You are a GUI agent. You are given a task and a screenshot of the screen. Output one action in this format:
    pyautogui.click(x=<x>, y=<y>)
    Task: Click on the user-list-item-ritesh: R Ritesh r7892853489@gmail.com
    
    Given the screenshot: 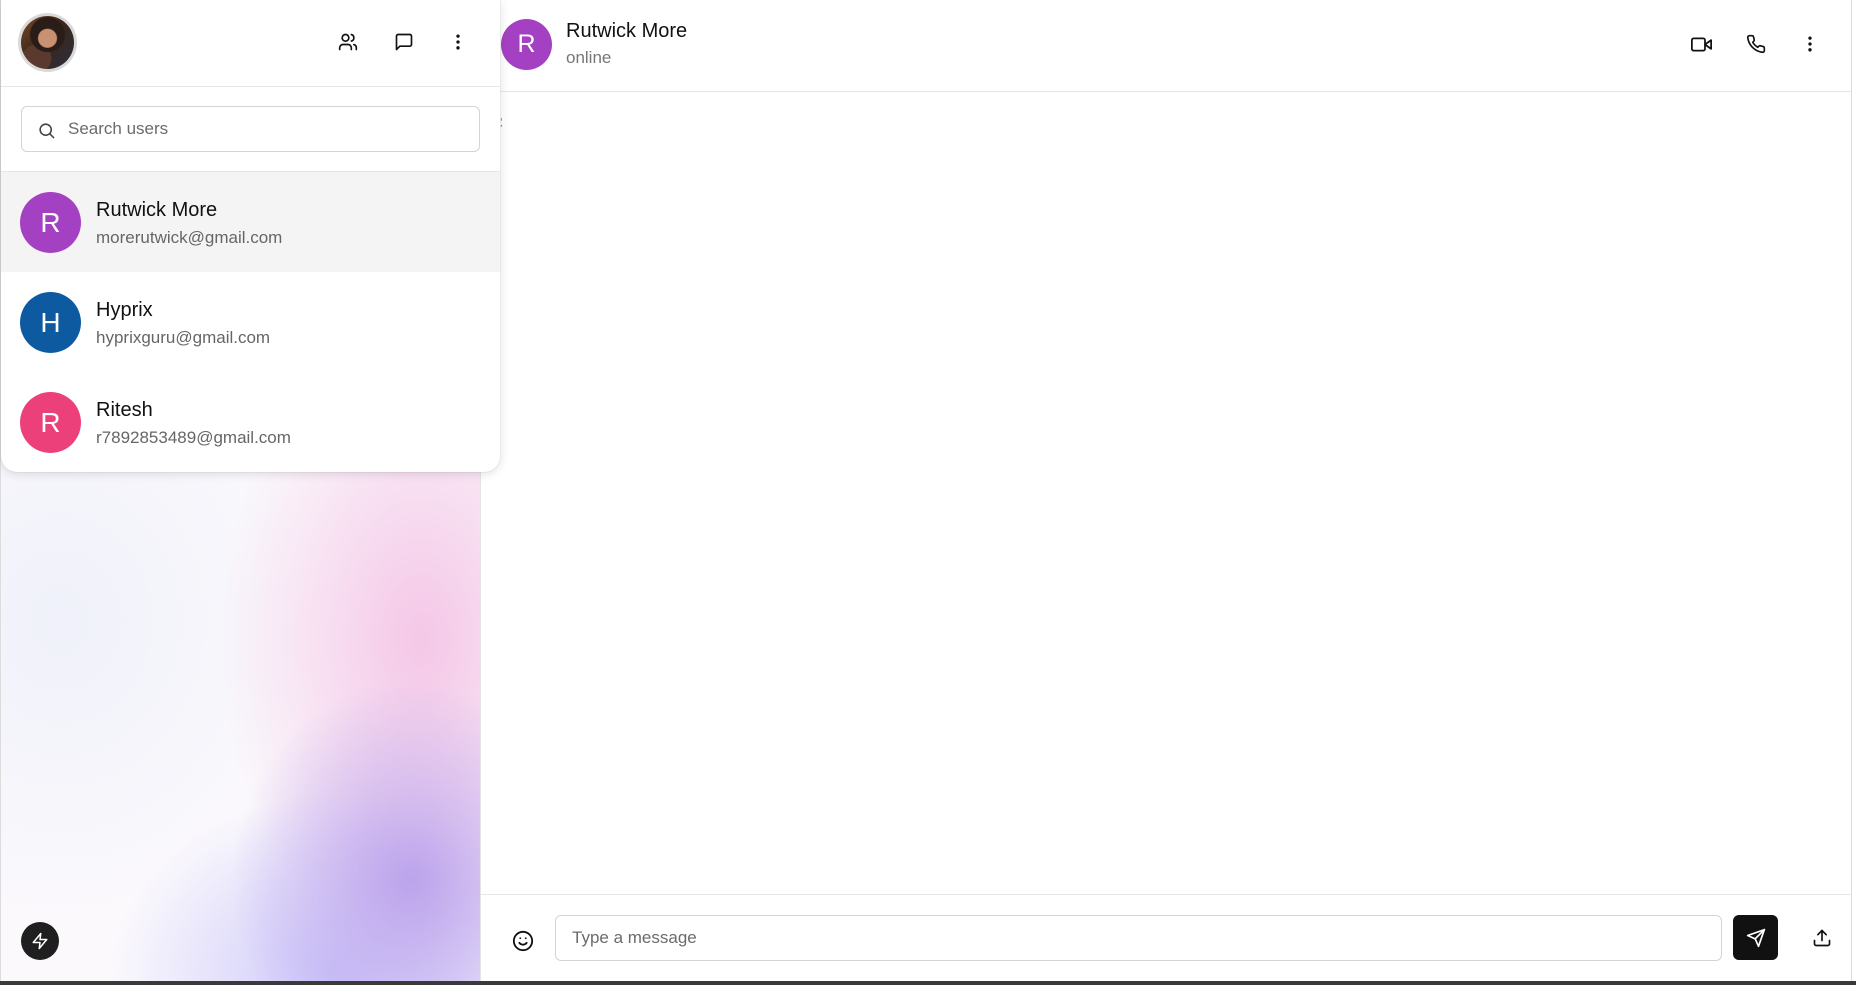 What is the action you would take?
    pyautogui.click(x=250, y=422)
    